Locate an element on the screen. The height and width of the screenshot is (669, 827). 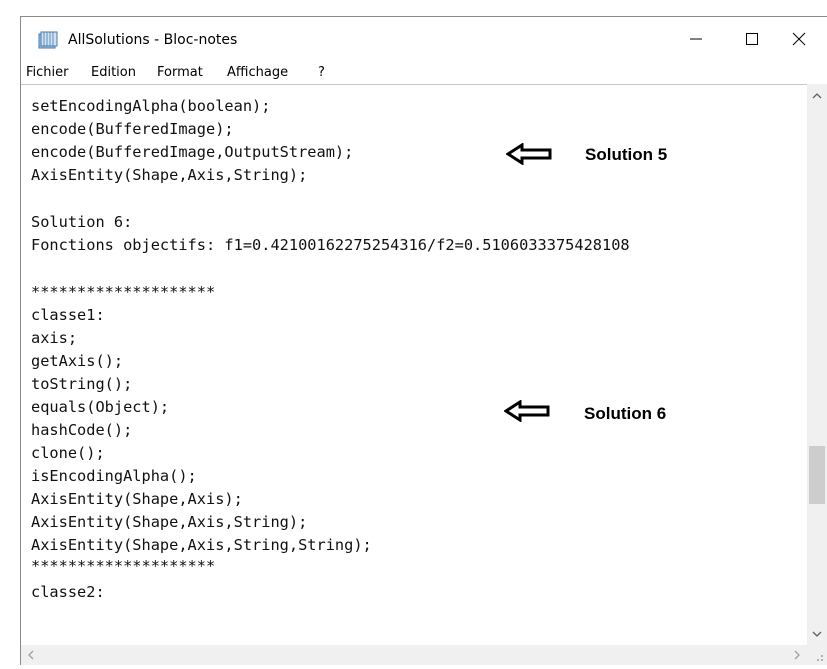
close-button is located at coordinates (799, 39).